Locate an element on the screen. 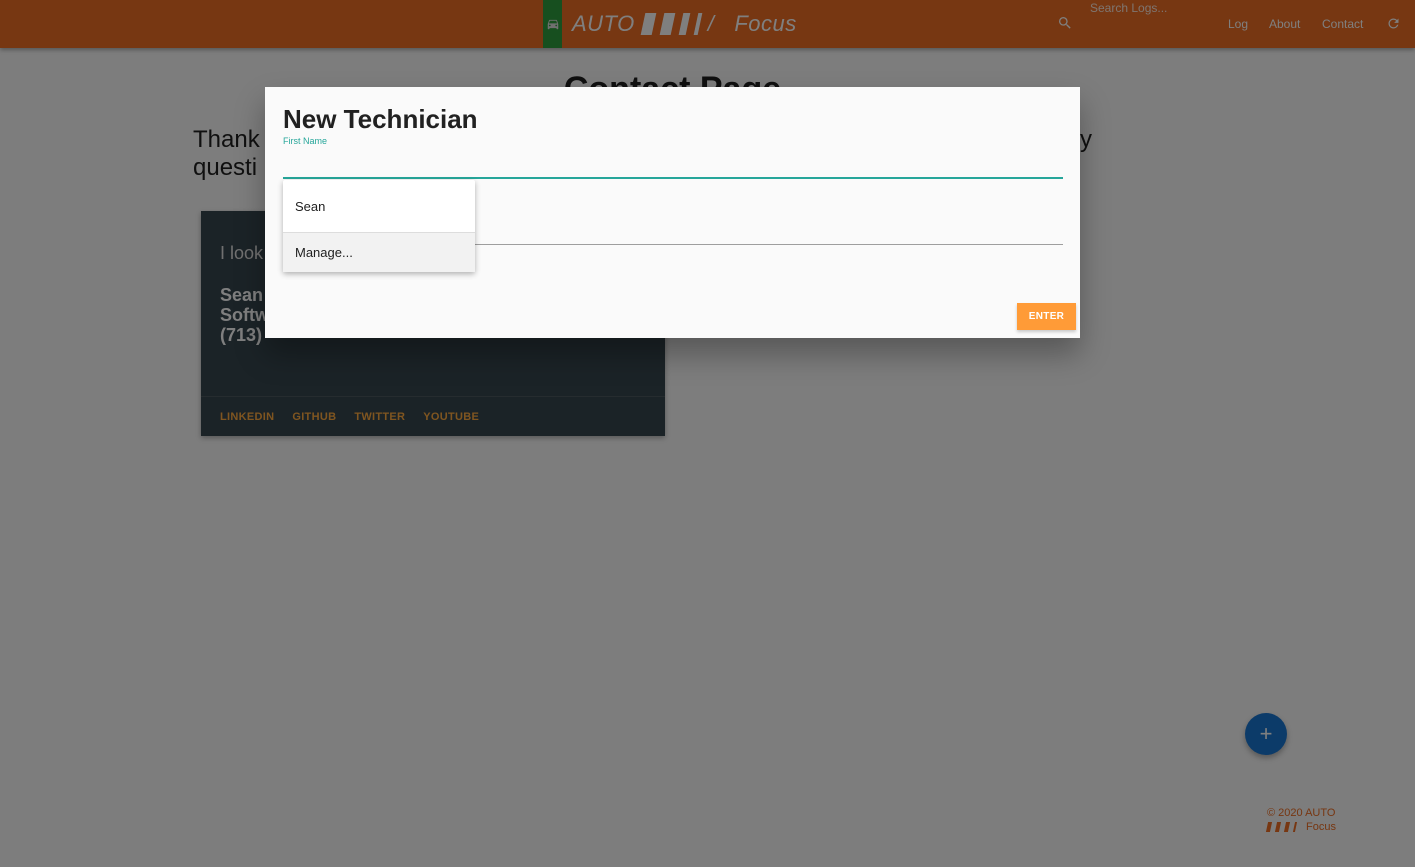  first-name-label: First Name is located at coordinates (305, 141).